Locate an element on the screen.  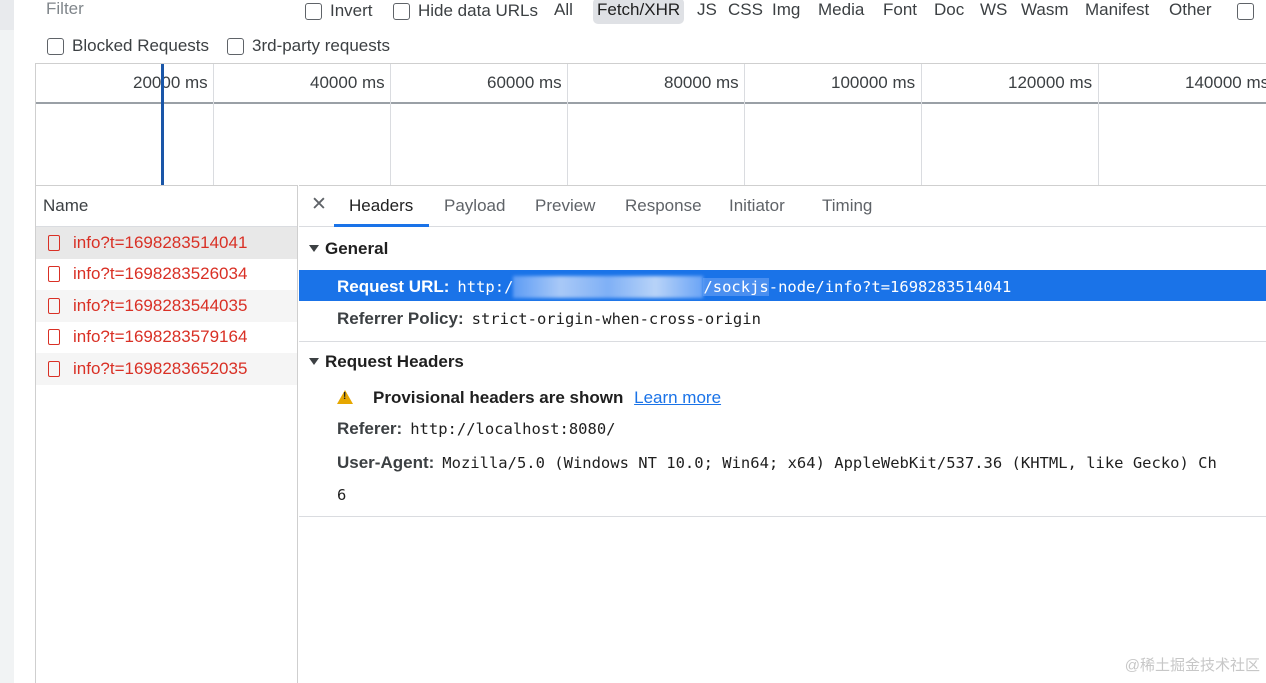
type-filter-ws: WS is located at coordinates (993, 12).